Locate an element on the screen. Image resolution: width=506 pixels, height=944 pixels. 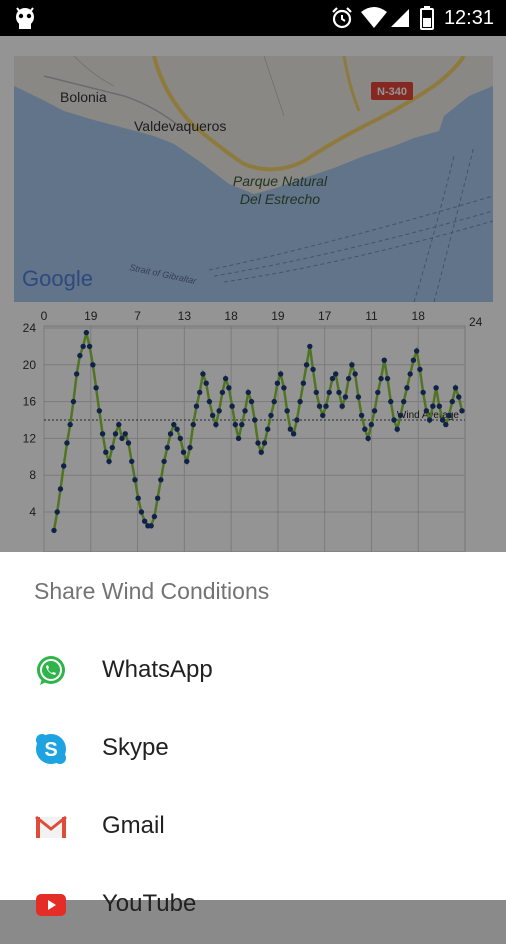
share-item-gmail: Gmail is located at coordinates (253, 827).